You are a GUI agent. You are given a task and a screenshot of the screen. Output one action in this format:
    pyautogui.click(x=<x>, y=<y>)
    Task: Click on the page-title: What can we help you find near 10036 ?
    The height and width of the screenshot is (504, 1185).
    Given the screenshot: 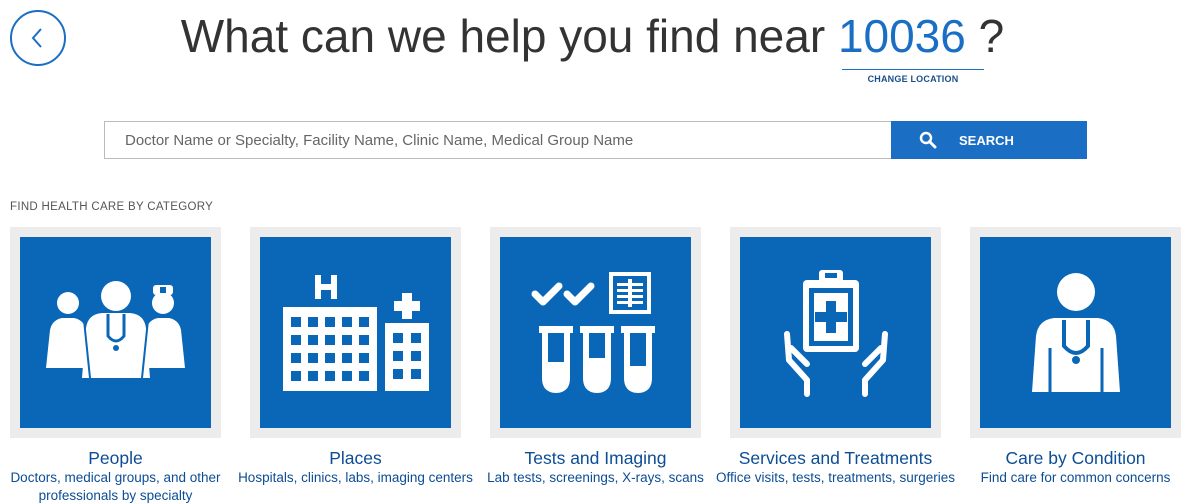 What is the action you would take?
    pyautogui.click(x=592, y=36)
    